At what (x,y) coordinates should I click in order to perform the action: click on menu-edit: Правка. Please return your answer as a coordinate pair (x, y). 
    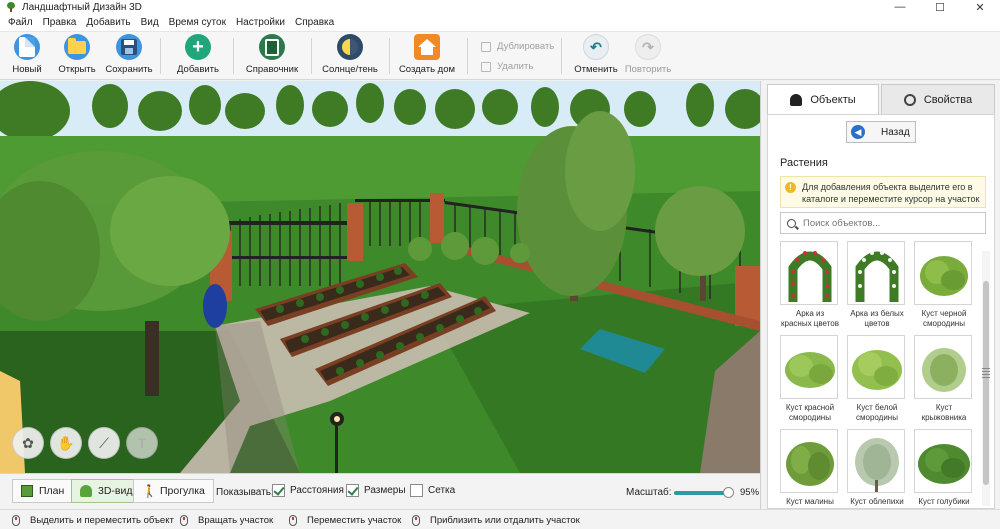
    Looking at the image, I should click on (60, 22).